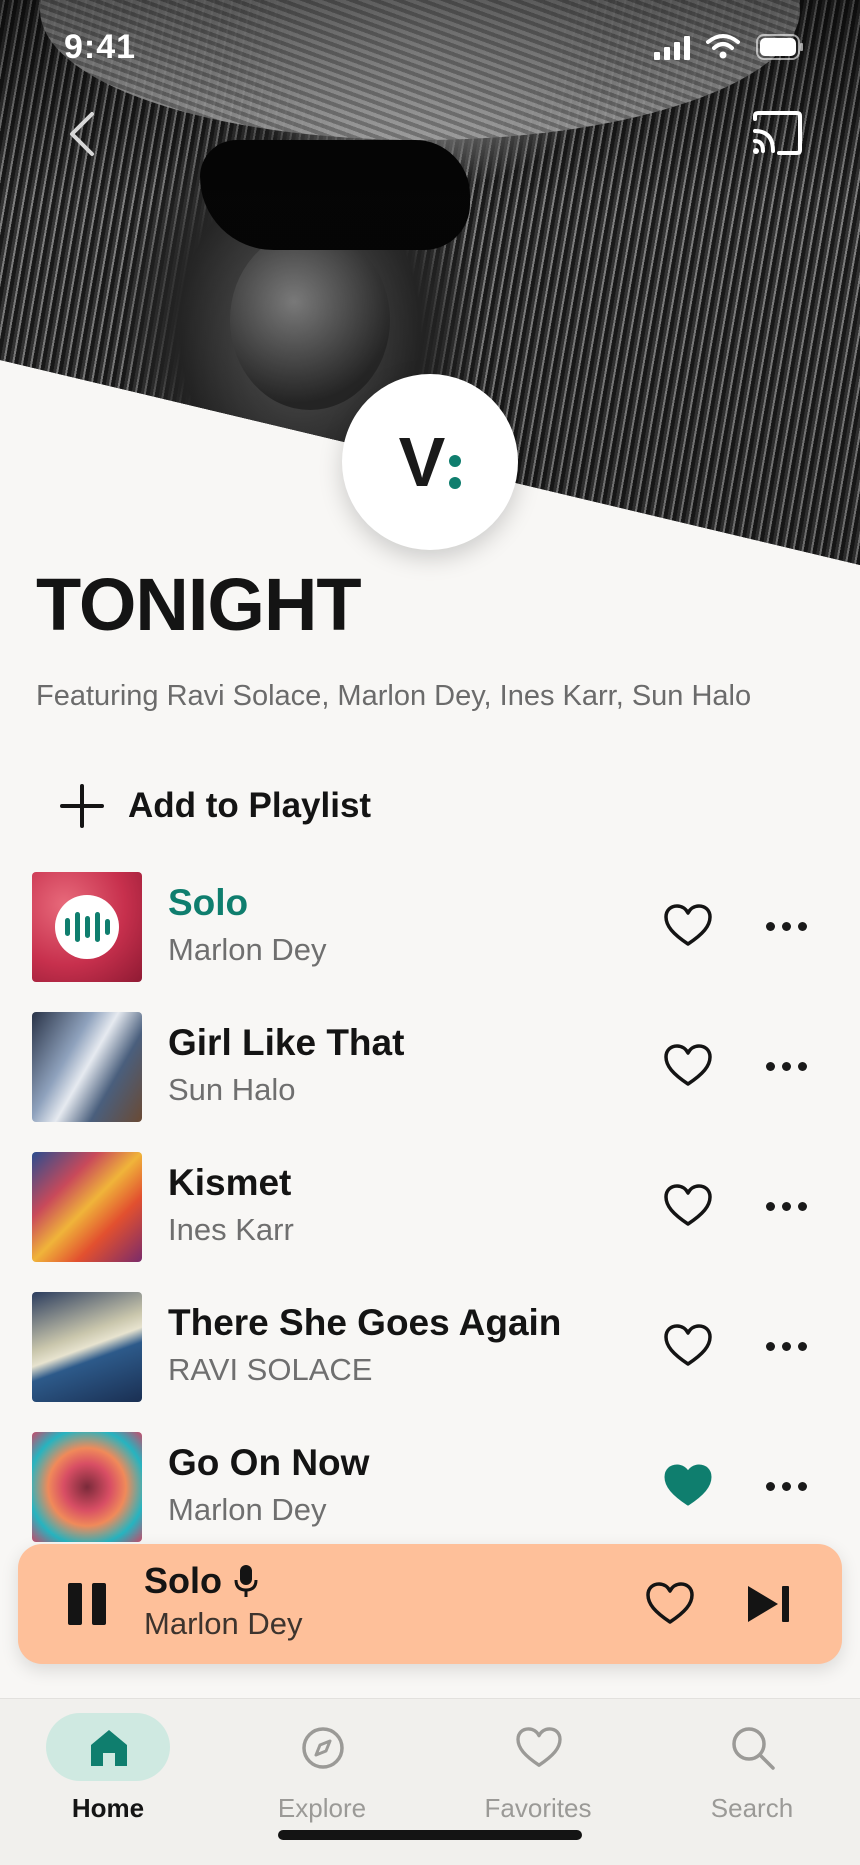  I want to click on signal-icon, so click(672, 48).